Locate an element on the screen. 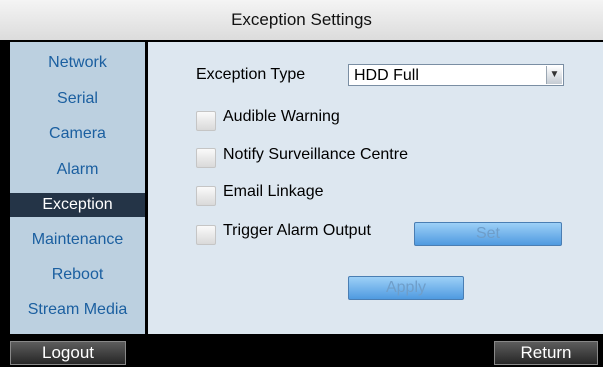 This screenshot has height=367, width=603. sidebar-item-network: Network is located at coordinates (77, 63).